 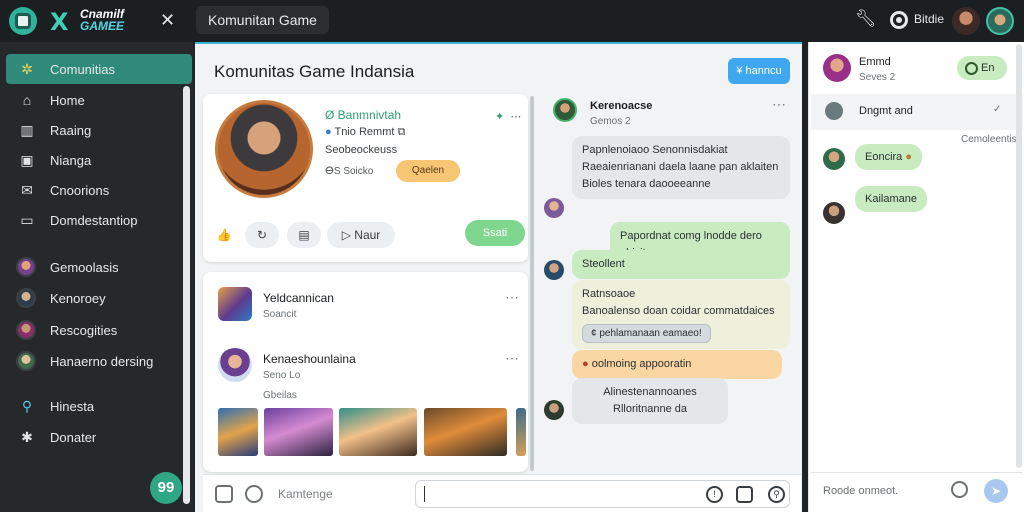 I want to click on share-button: ↻, so click(x=262, y=235).